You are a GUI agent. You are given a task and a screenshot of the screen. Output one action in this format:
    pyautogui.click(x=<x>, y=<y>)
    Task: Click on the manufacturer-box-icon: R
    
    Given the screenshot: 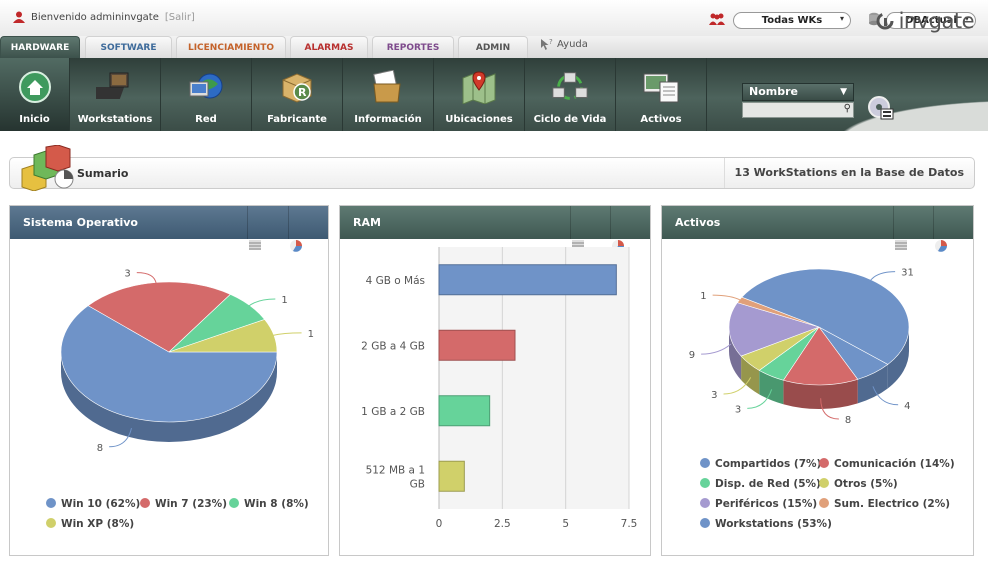 What is the action you would take?
    pyautogui.click(x=297, y=88)
    